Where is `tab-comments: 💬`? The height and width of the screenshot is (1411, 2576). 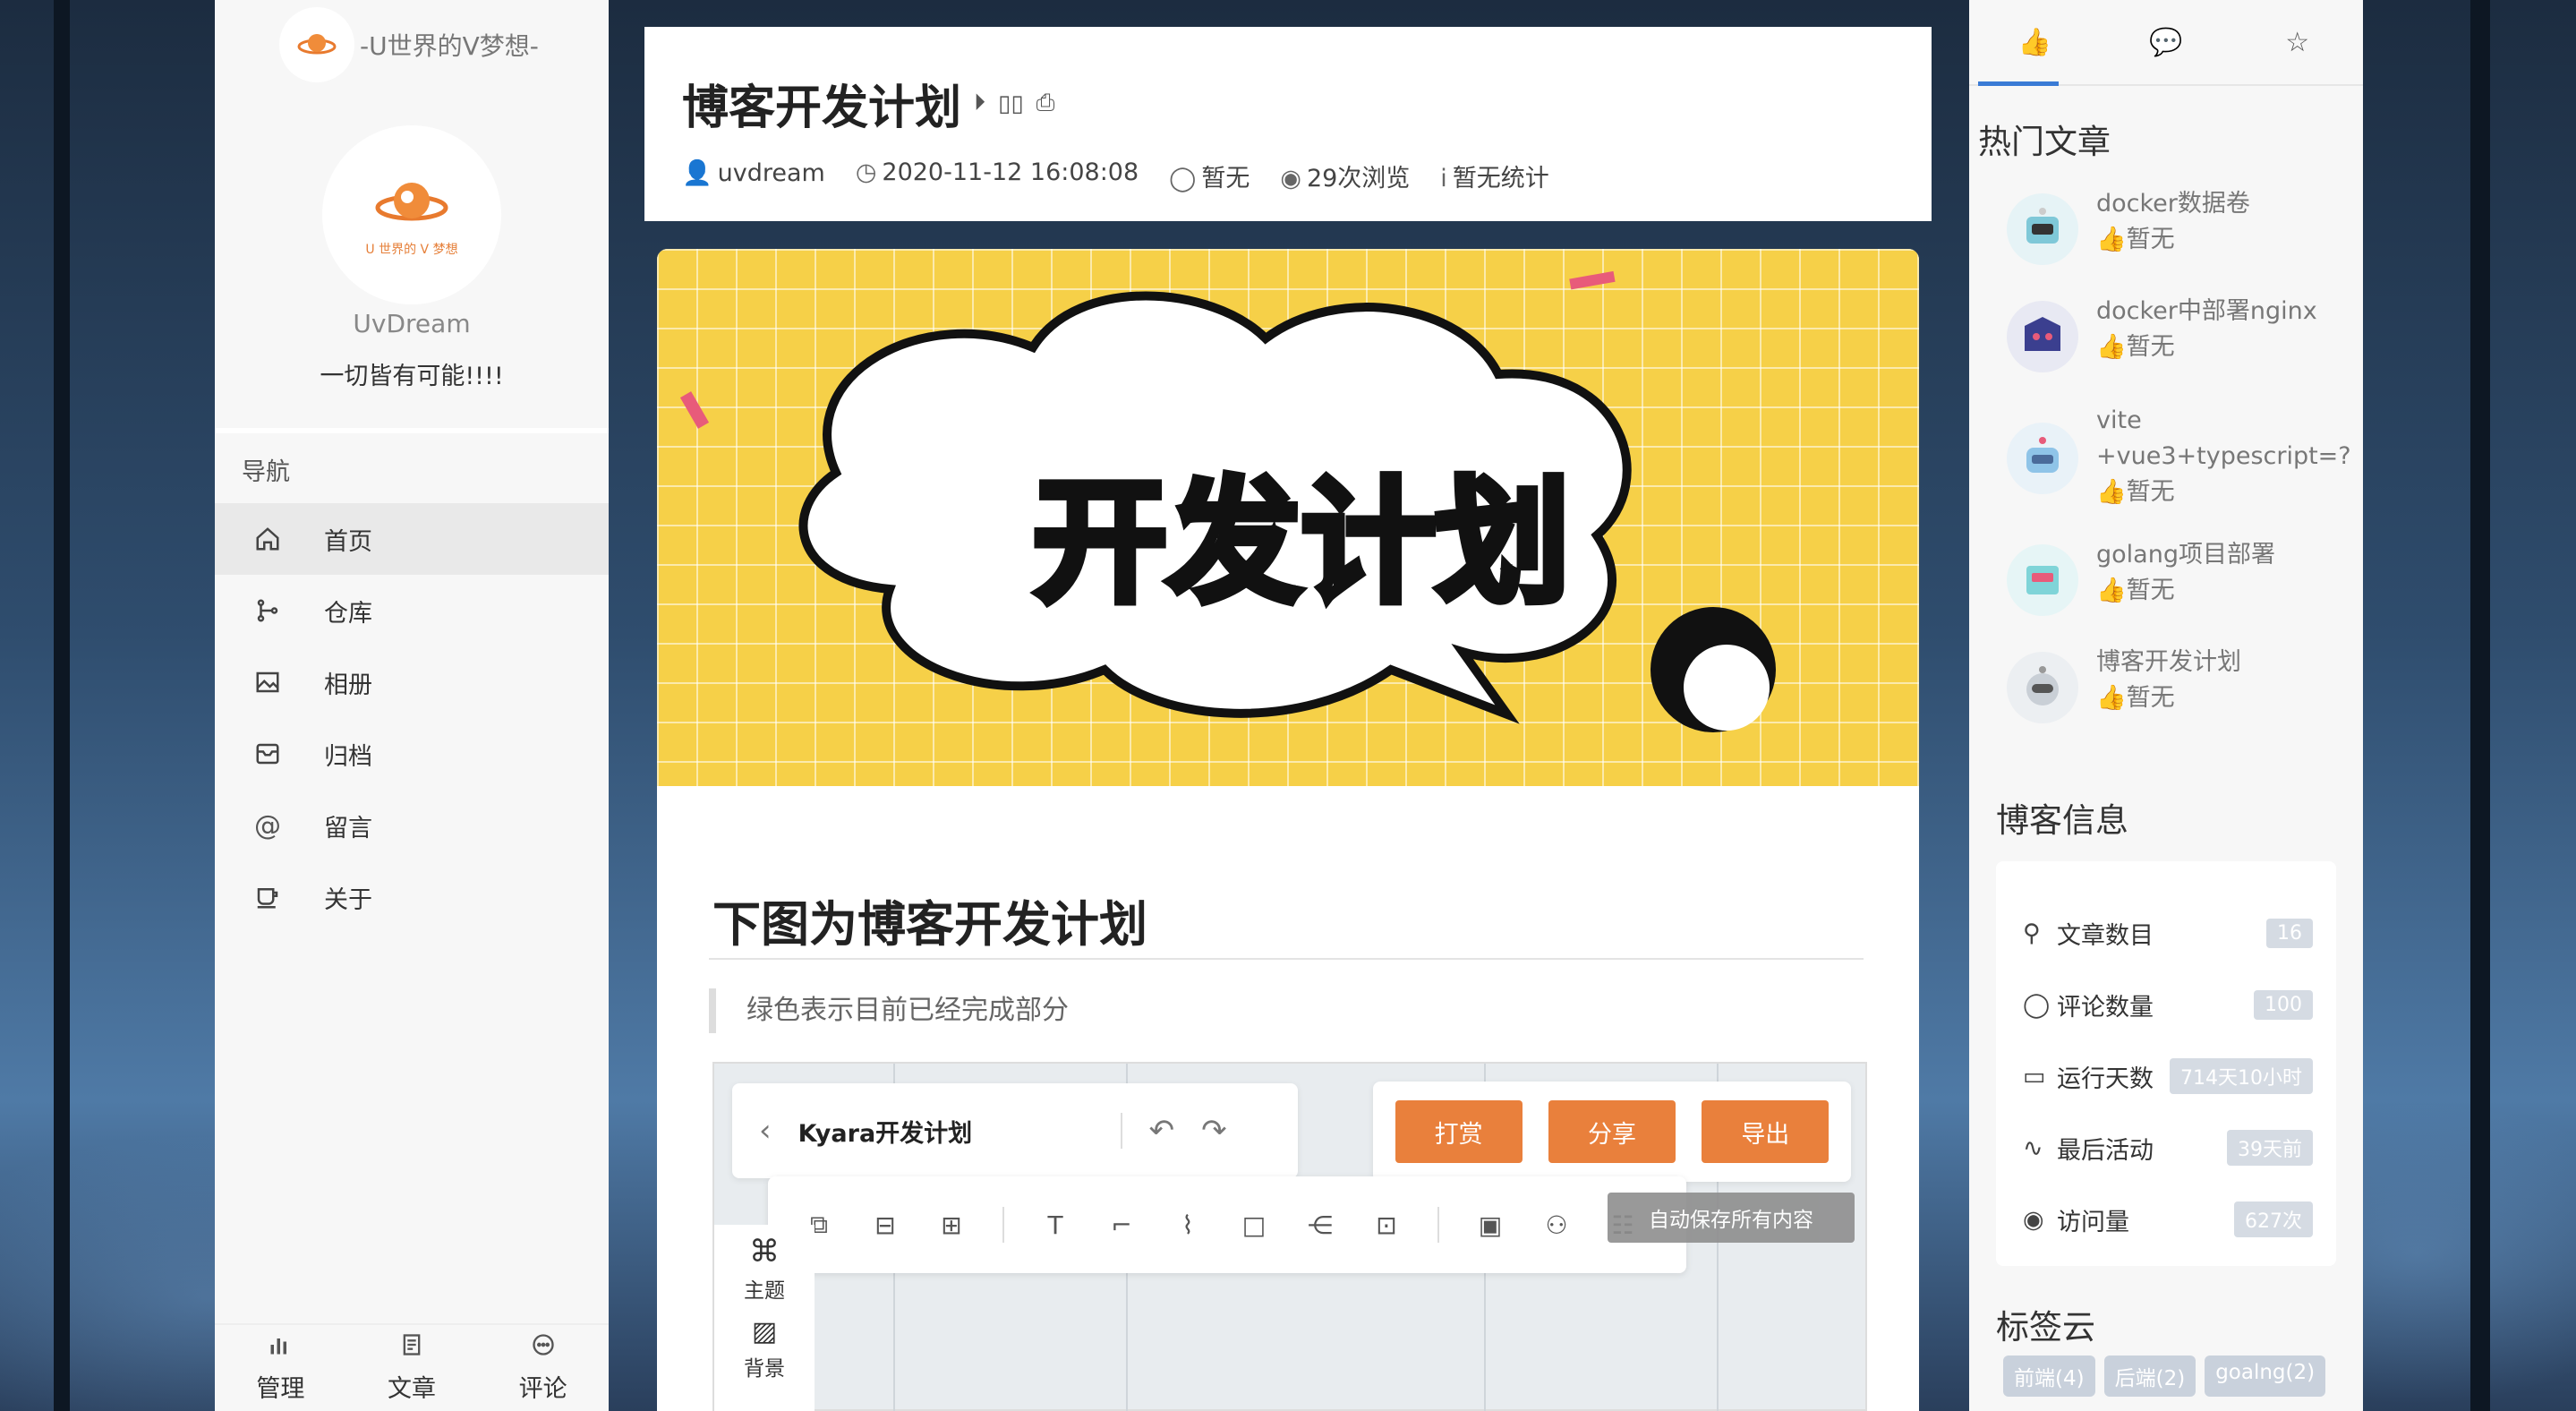
tab-comments: 💬 is located at coordinates (2166, 42).